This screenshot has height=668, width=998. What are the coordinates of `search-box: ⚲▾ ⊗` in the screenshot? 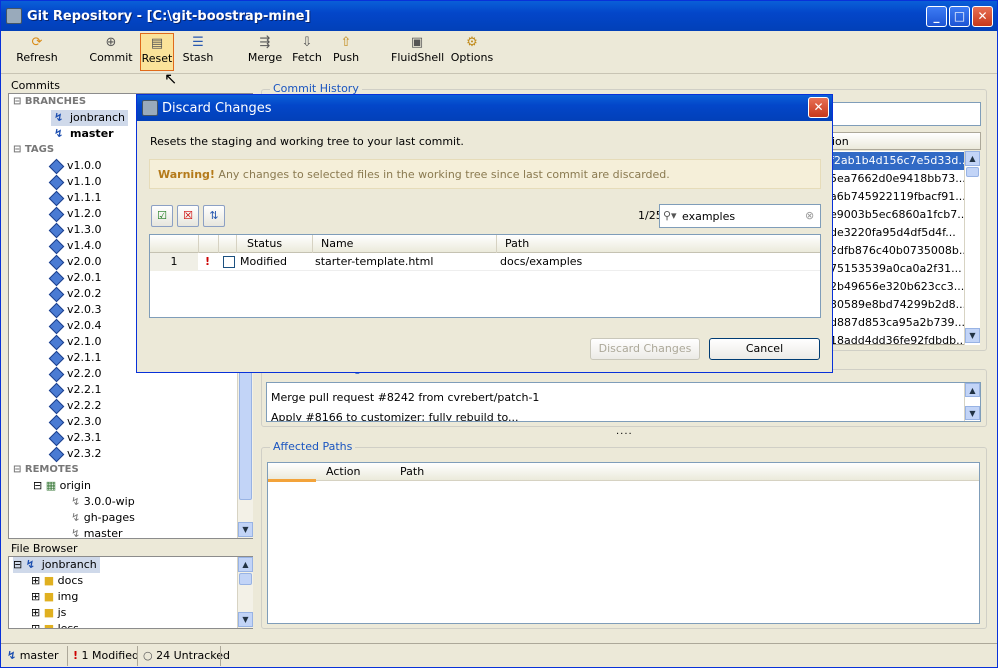 It's located at (740, 216).